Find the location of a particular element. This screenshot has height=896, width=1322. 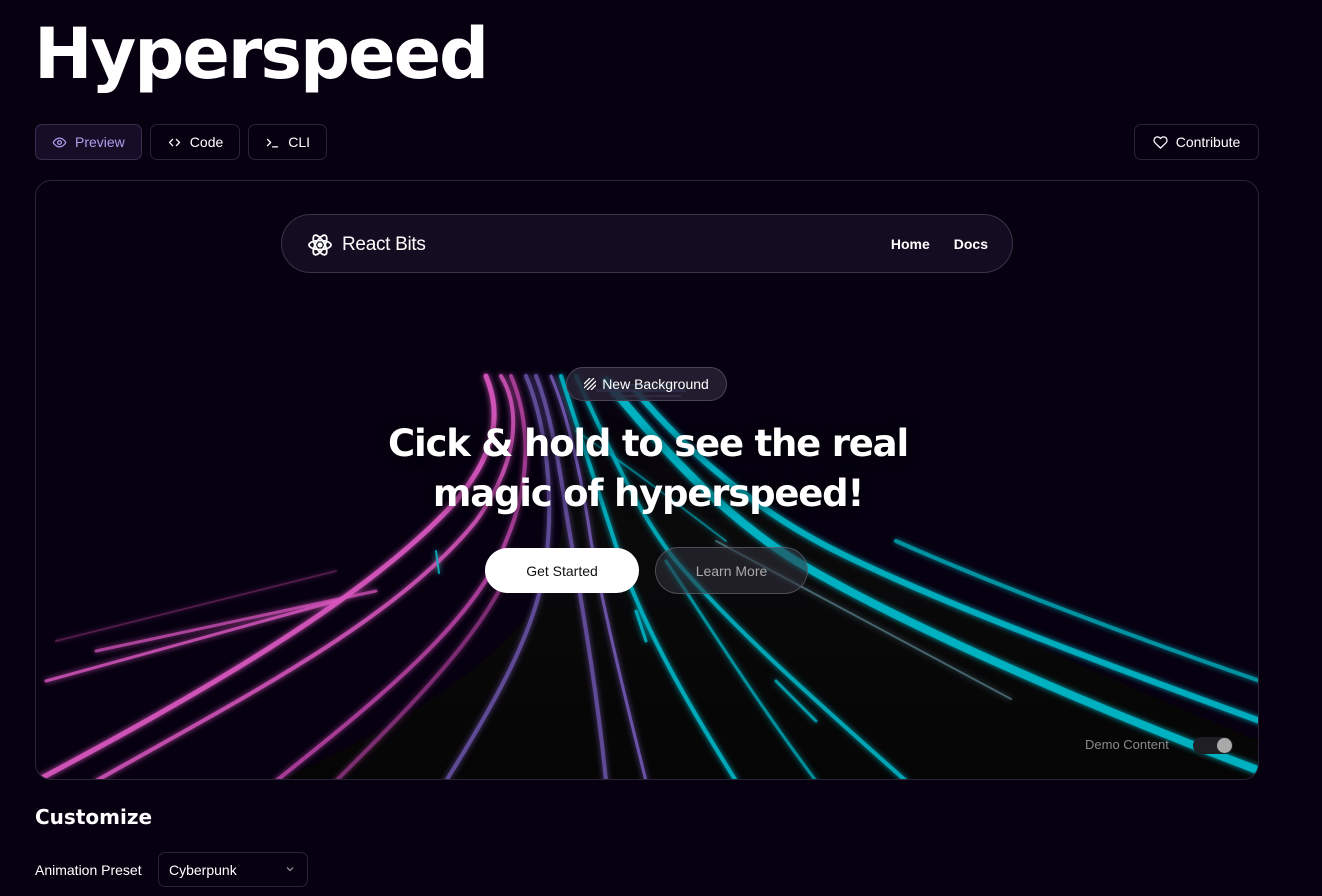

toggle-knob is located at coordinates (1224, 745).